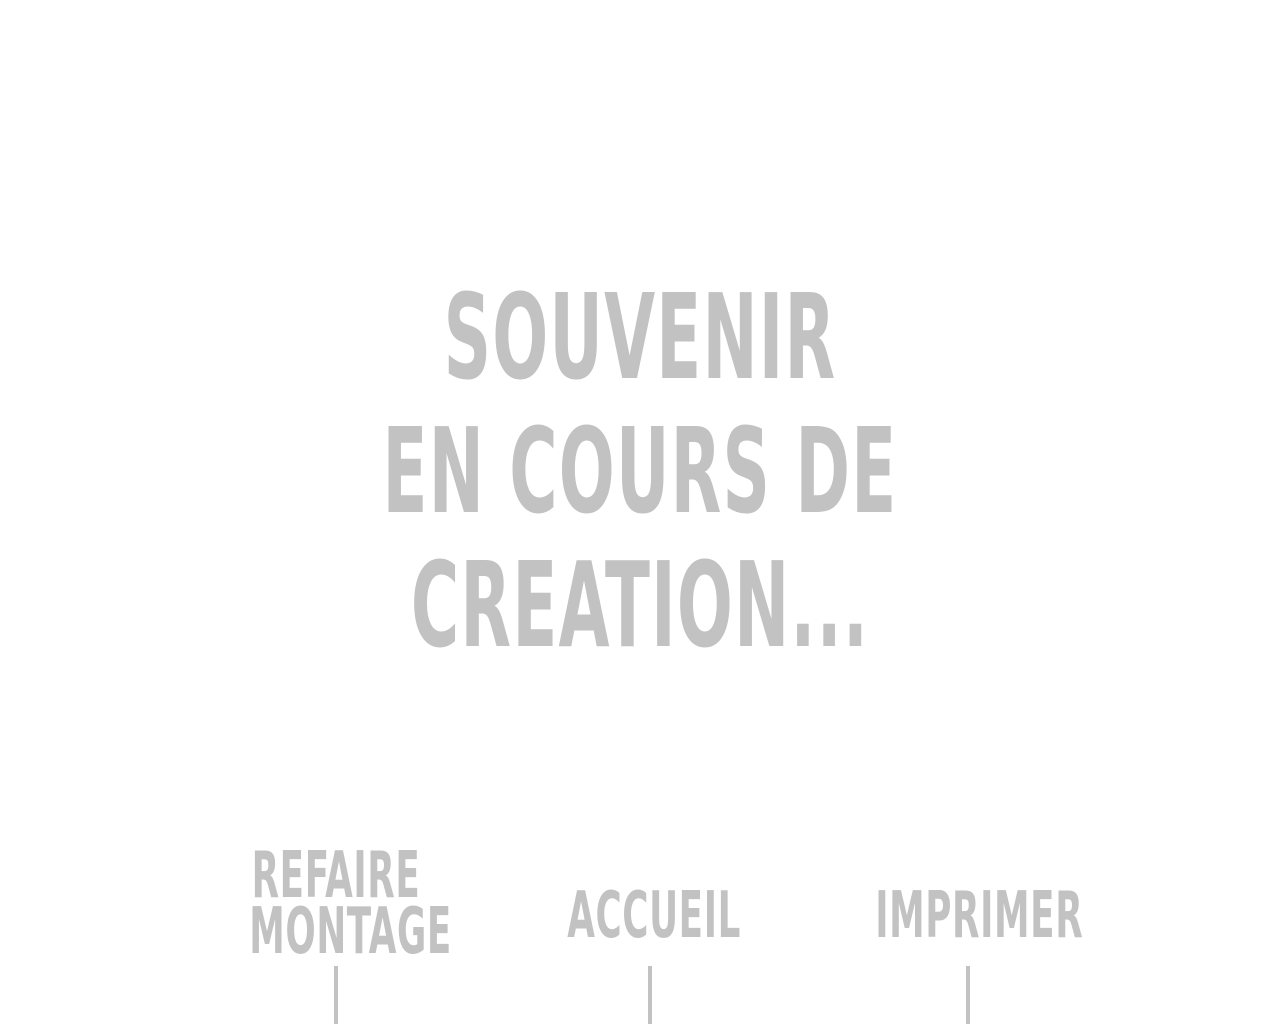 The image size is (1280, 1024). Describe the element at coordinates (968, 995) in the screenshot. I see `print-marker` at that location.